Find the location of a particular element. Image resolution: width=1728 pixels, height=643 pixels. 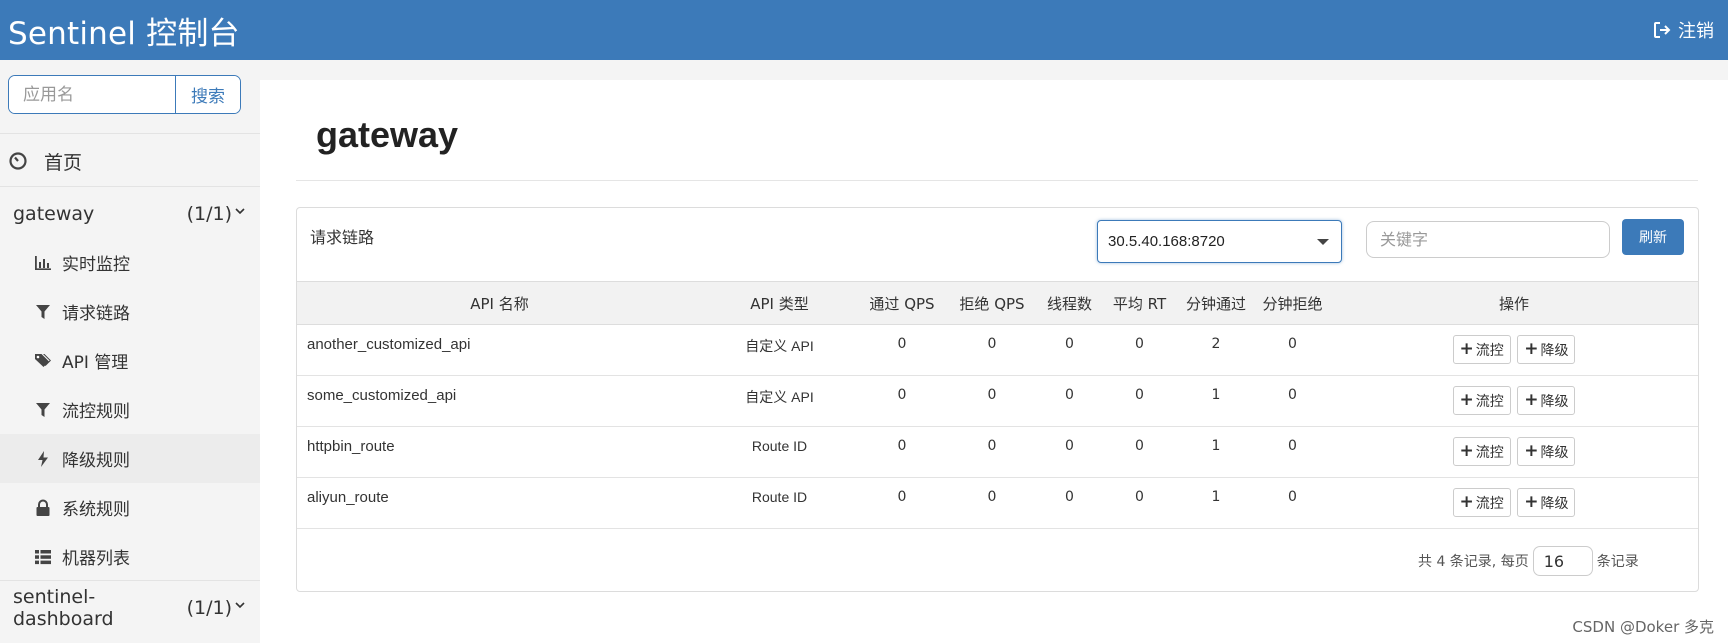

sidebar-app-sentinel-dashboard: sentinel-dashboard (1/1) is located at coordinates (130, 608).